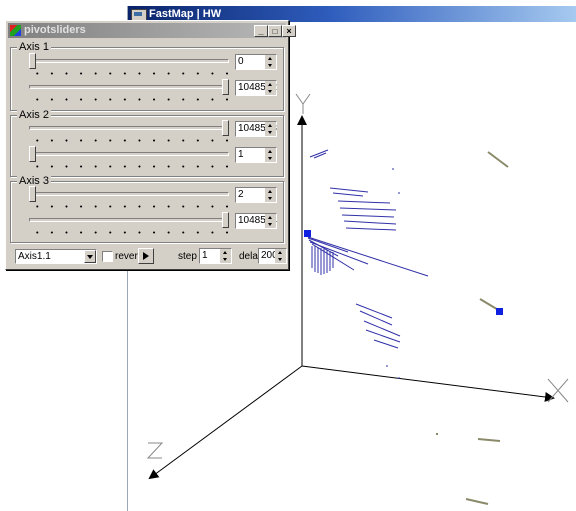 This screenshot has width=576, height=511. I want to click on axis-3-value-2-spinner: 1048524, so click(256, 221).